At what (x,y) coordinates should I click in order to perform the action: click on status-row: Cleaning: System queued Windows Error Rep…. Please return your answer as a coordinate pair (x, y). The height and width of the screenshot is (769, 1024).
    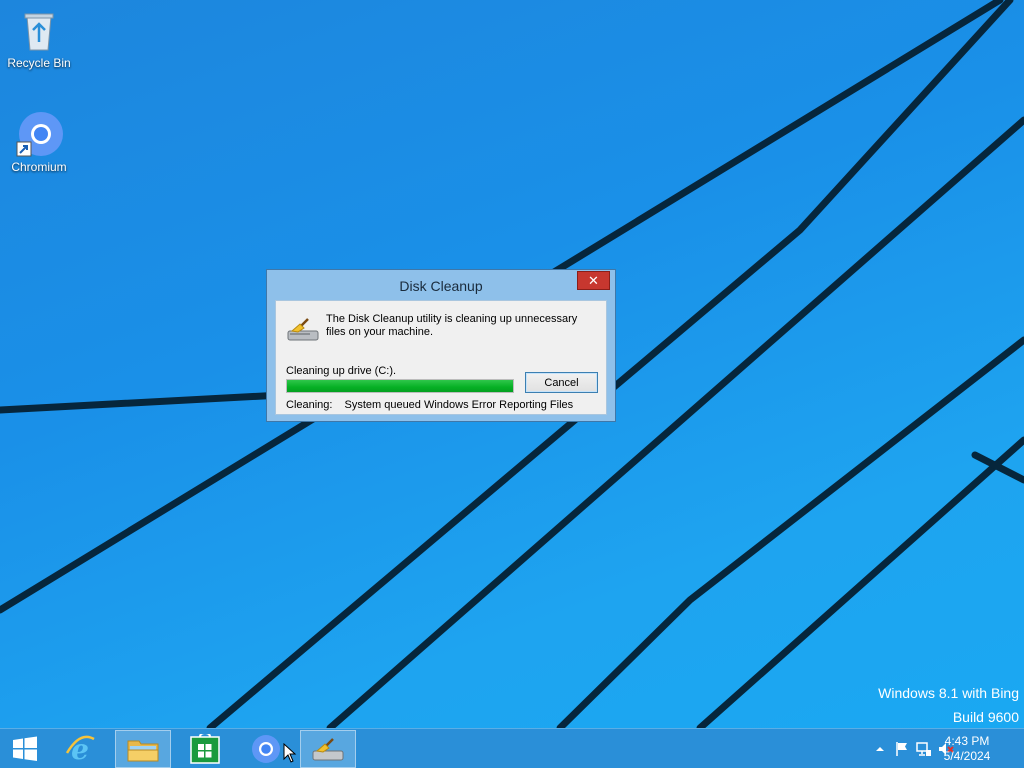
    Looking at the image, I should click on (429, 405).